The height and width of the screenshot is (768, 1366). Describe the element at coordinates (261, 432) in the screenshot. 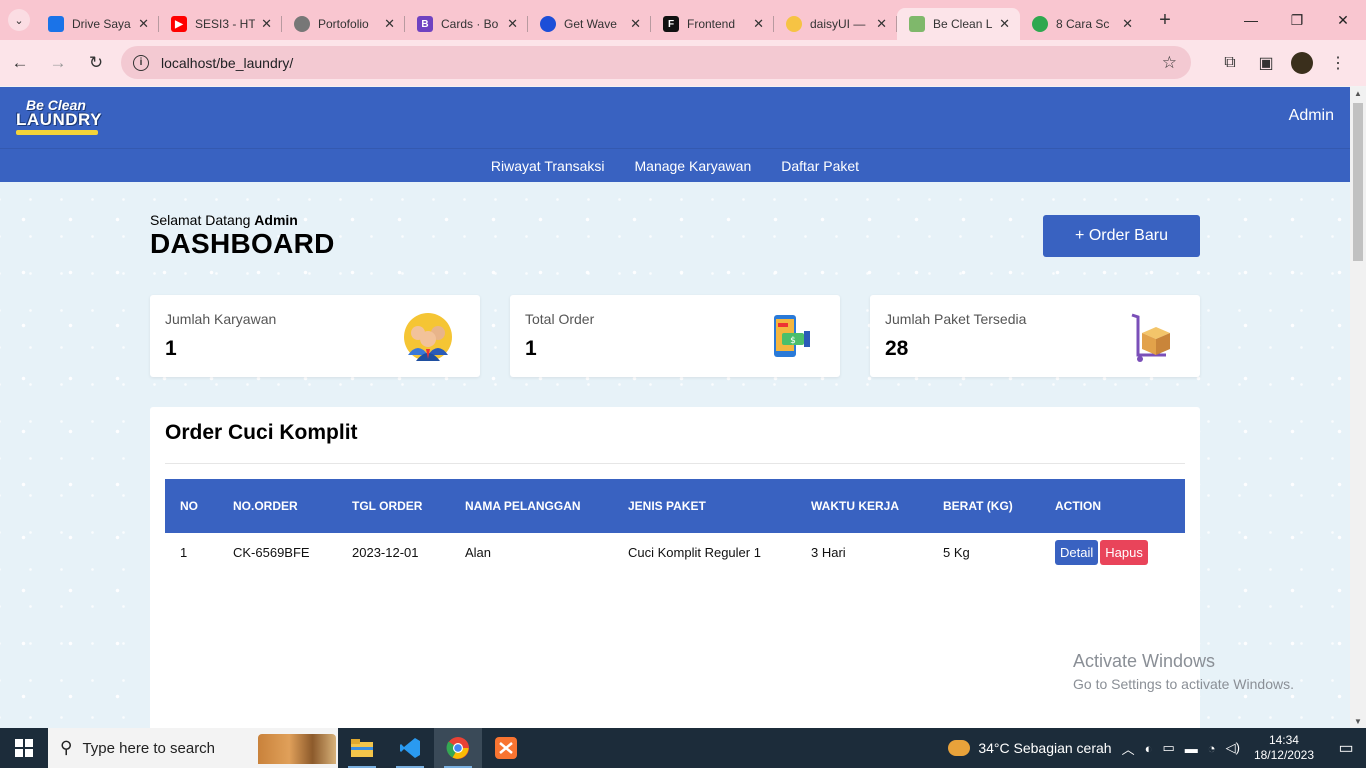

I see `panel-title: Order Cuci Komplit` at that location.